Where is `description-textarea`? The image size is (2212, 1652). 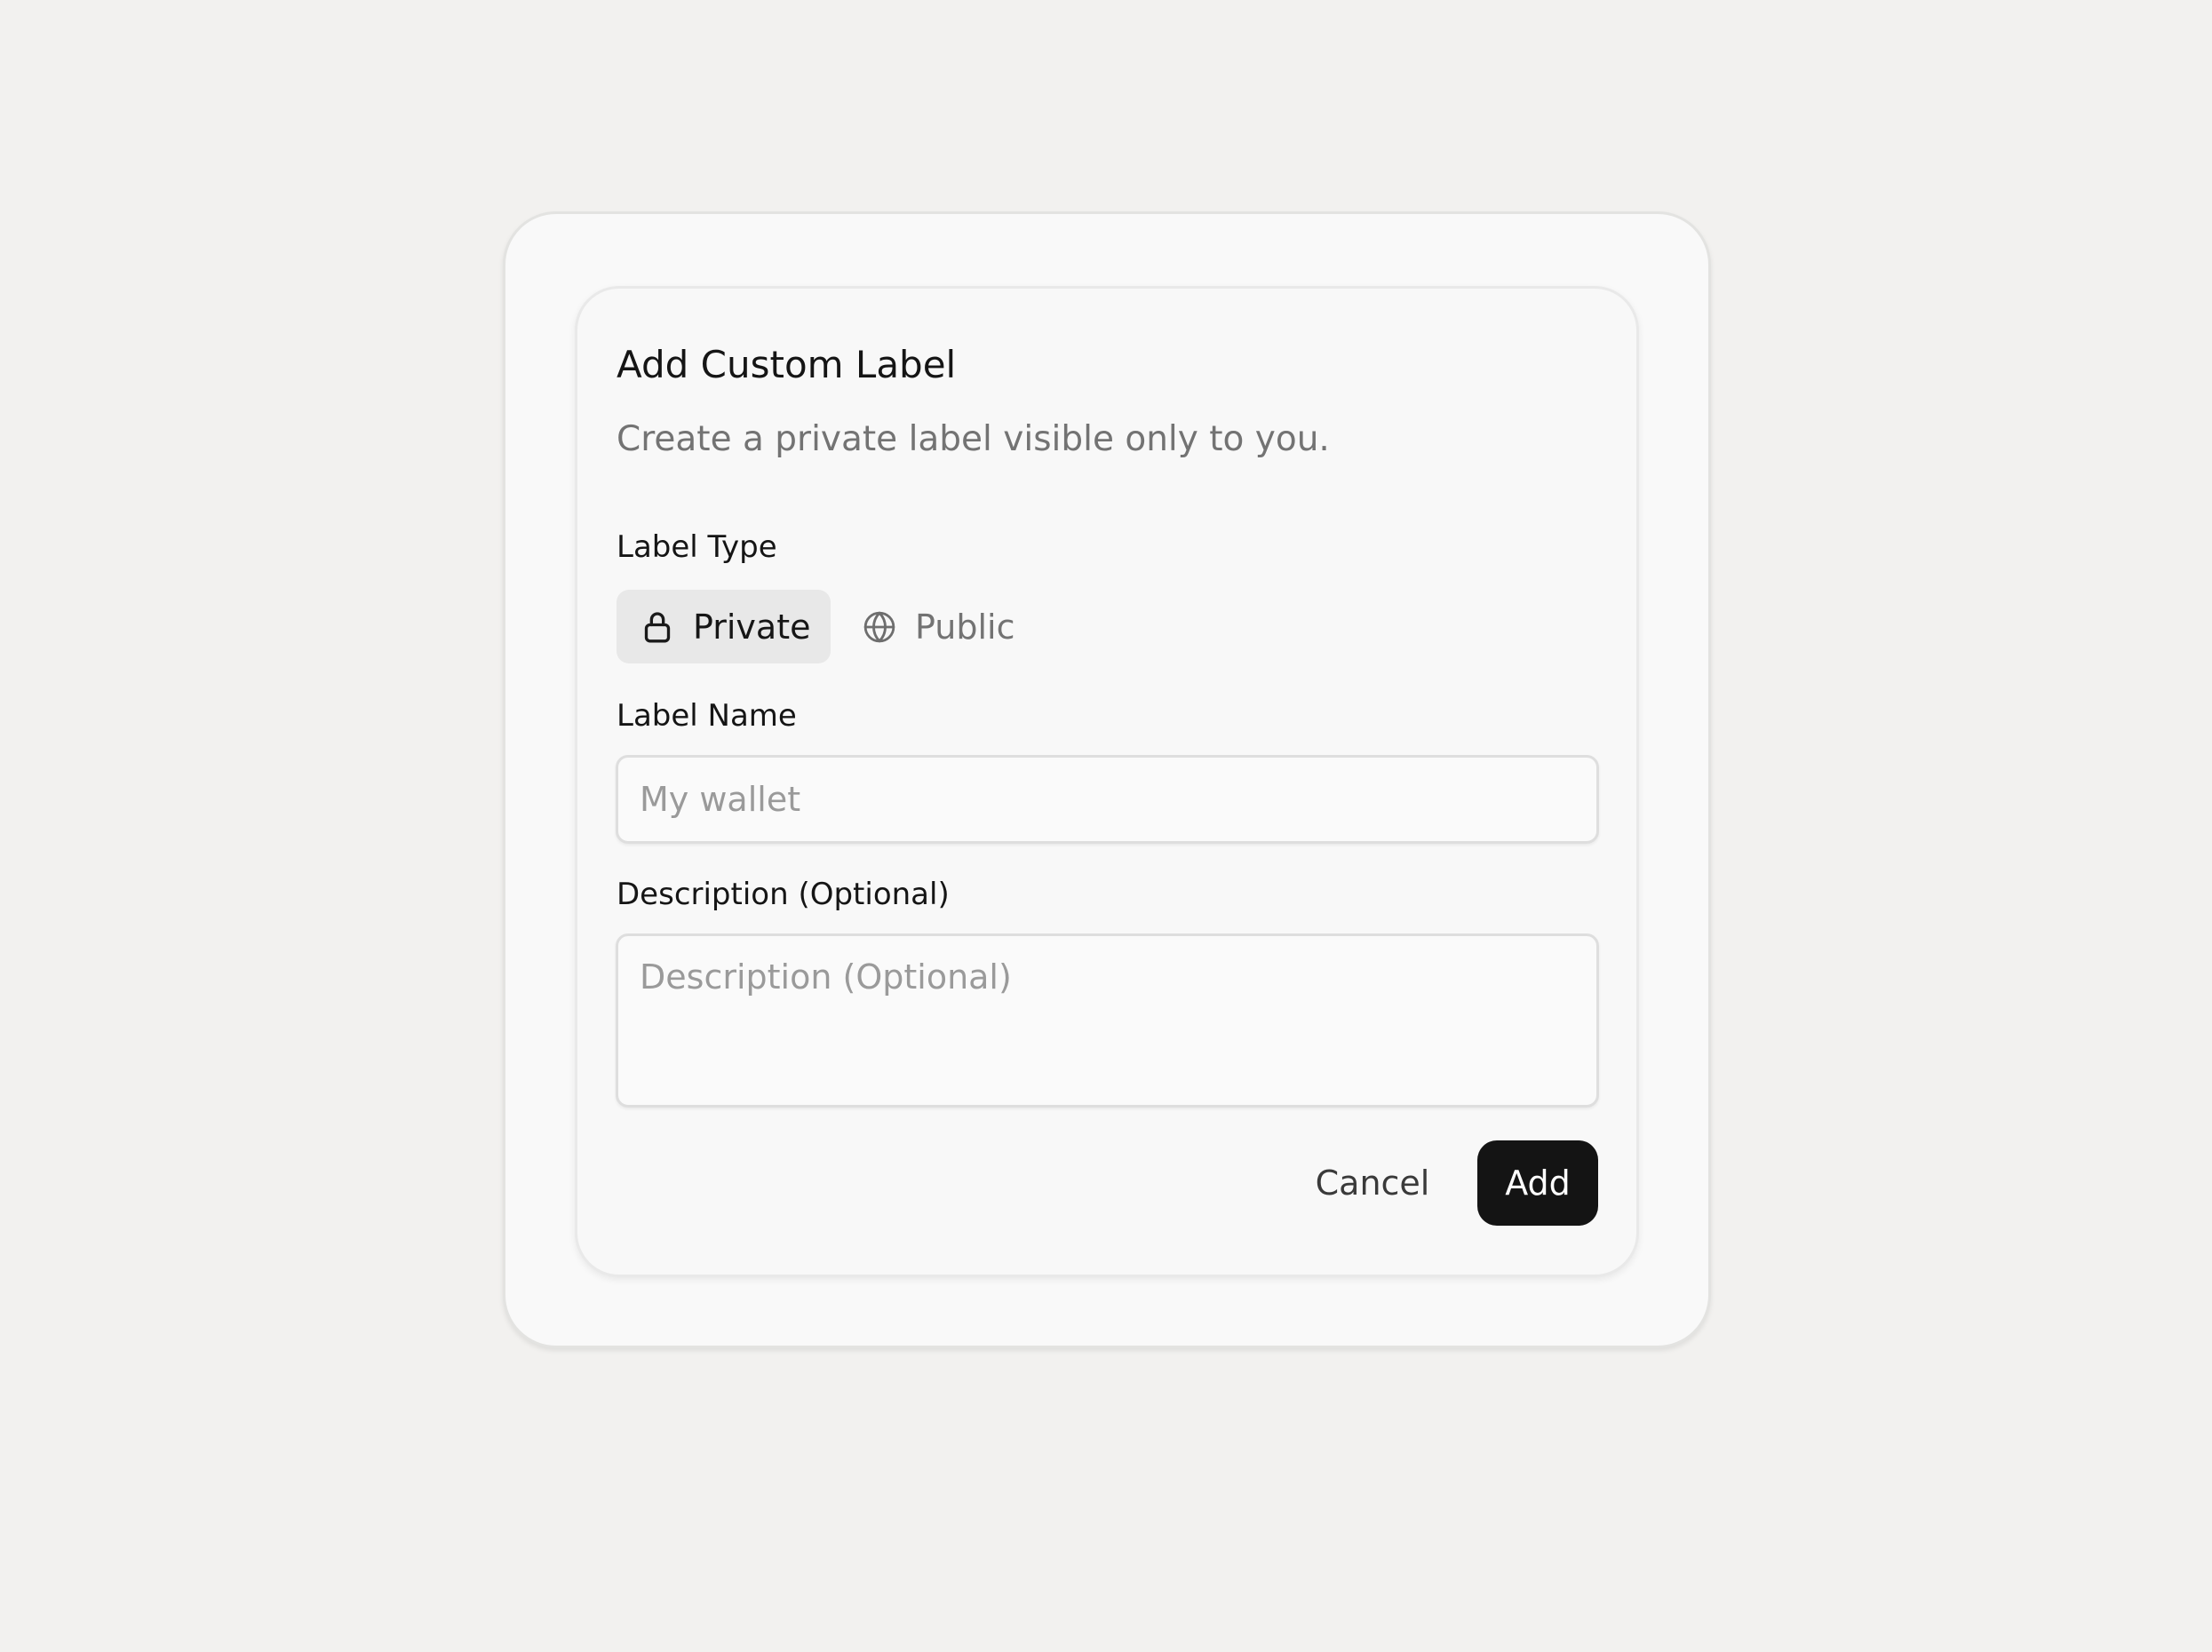
description-textarea is located at coordinates (1108, 1020).